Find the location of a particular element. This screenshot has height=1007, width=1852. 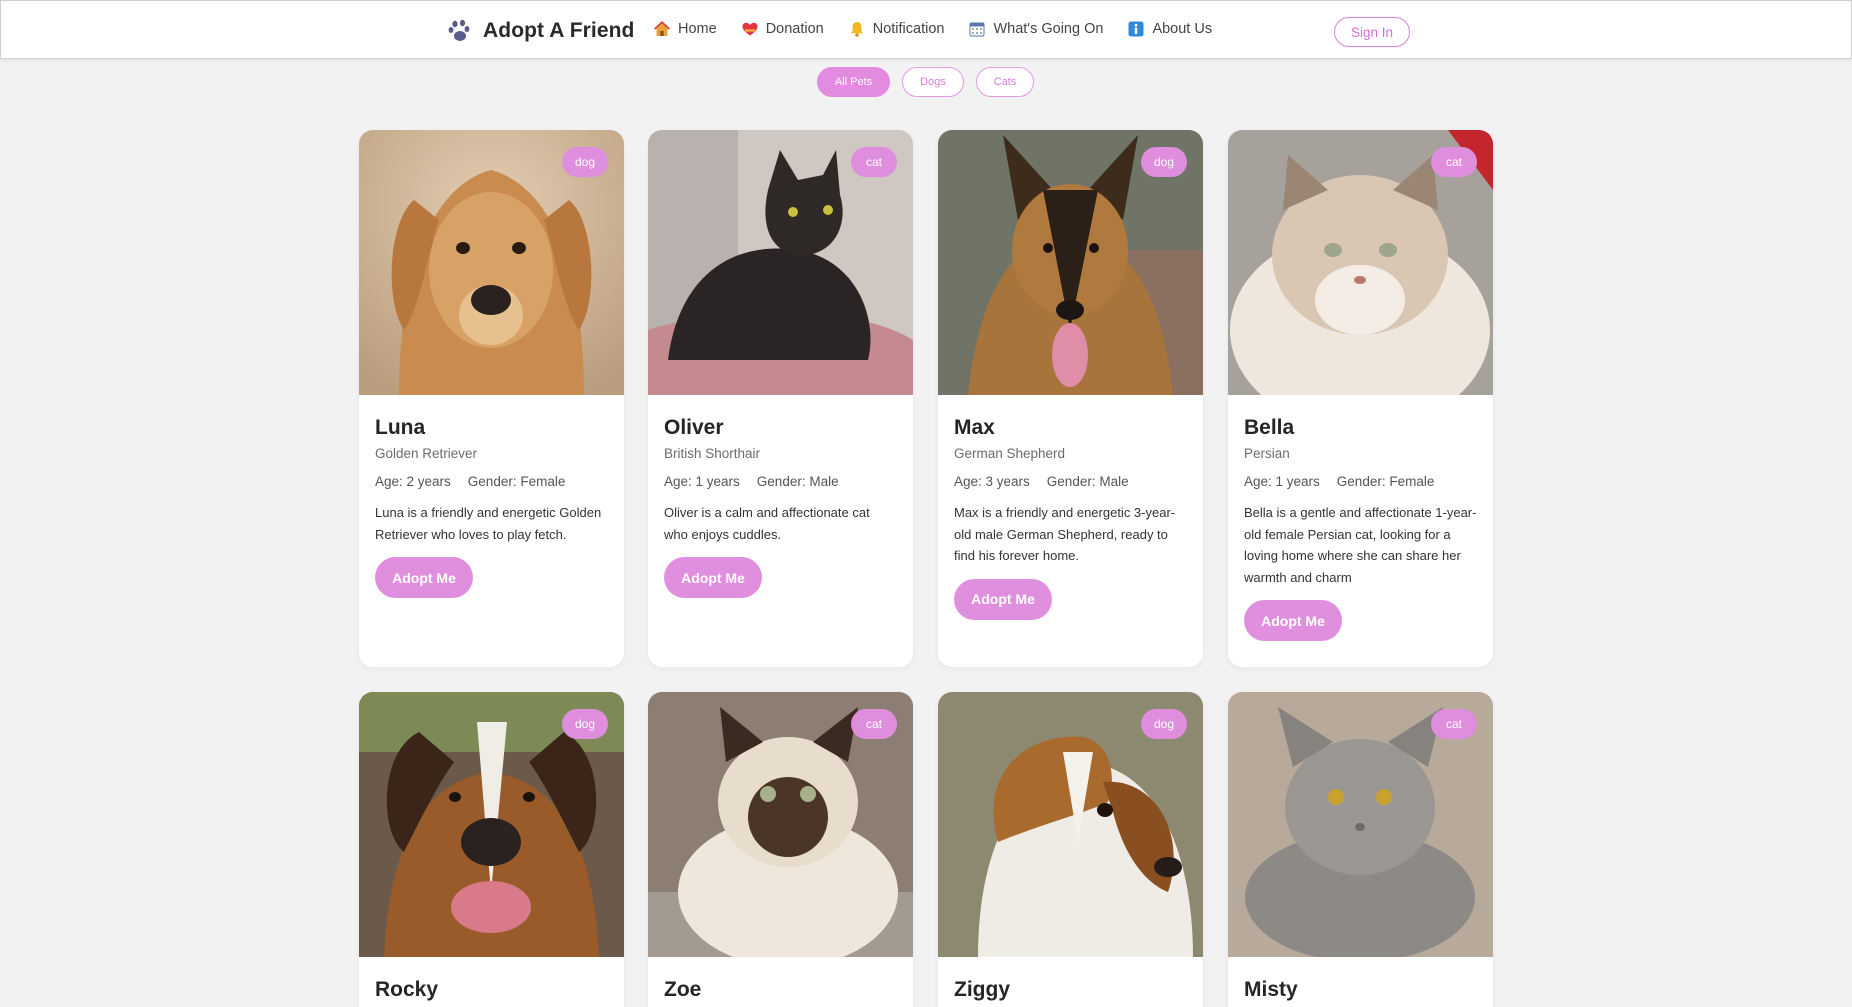

calendar-icon is located at coordinates (977, 29).